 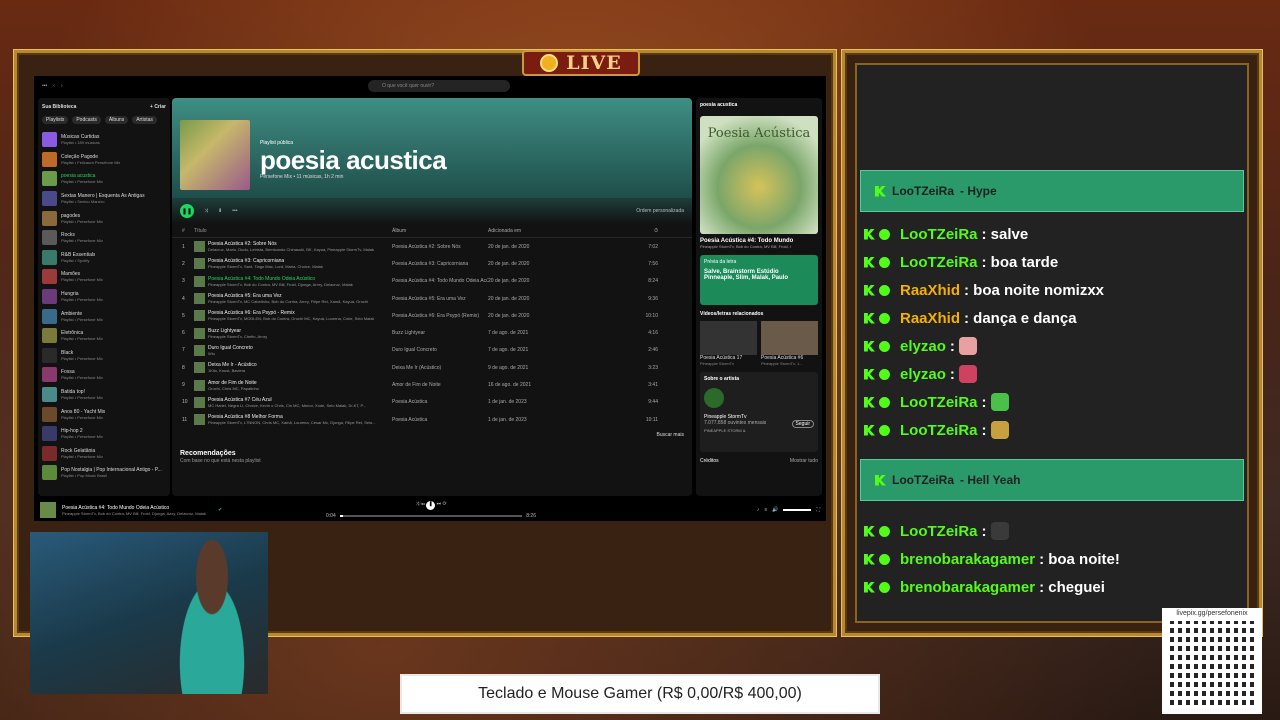 I want to click on filter-chip: Artistas, so click(x=144, y=120).